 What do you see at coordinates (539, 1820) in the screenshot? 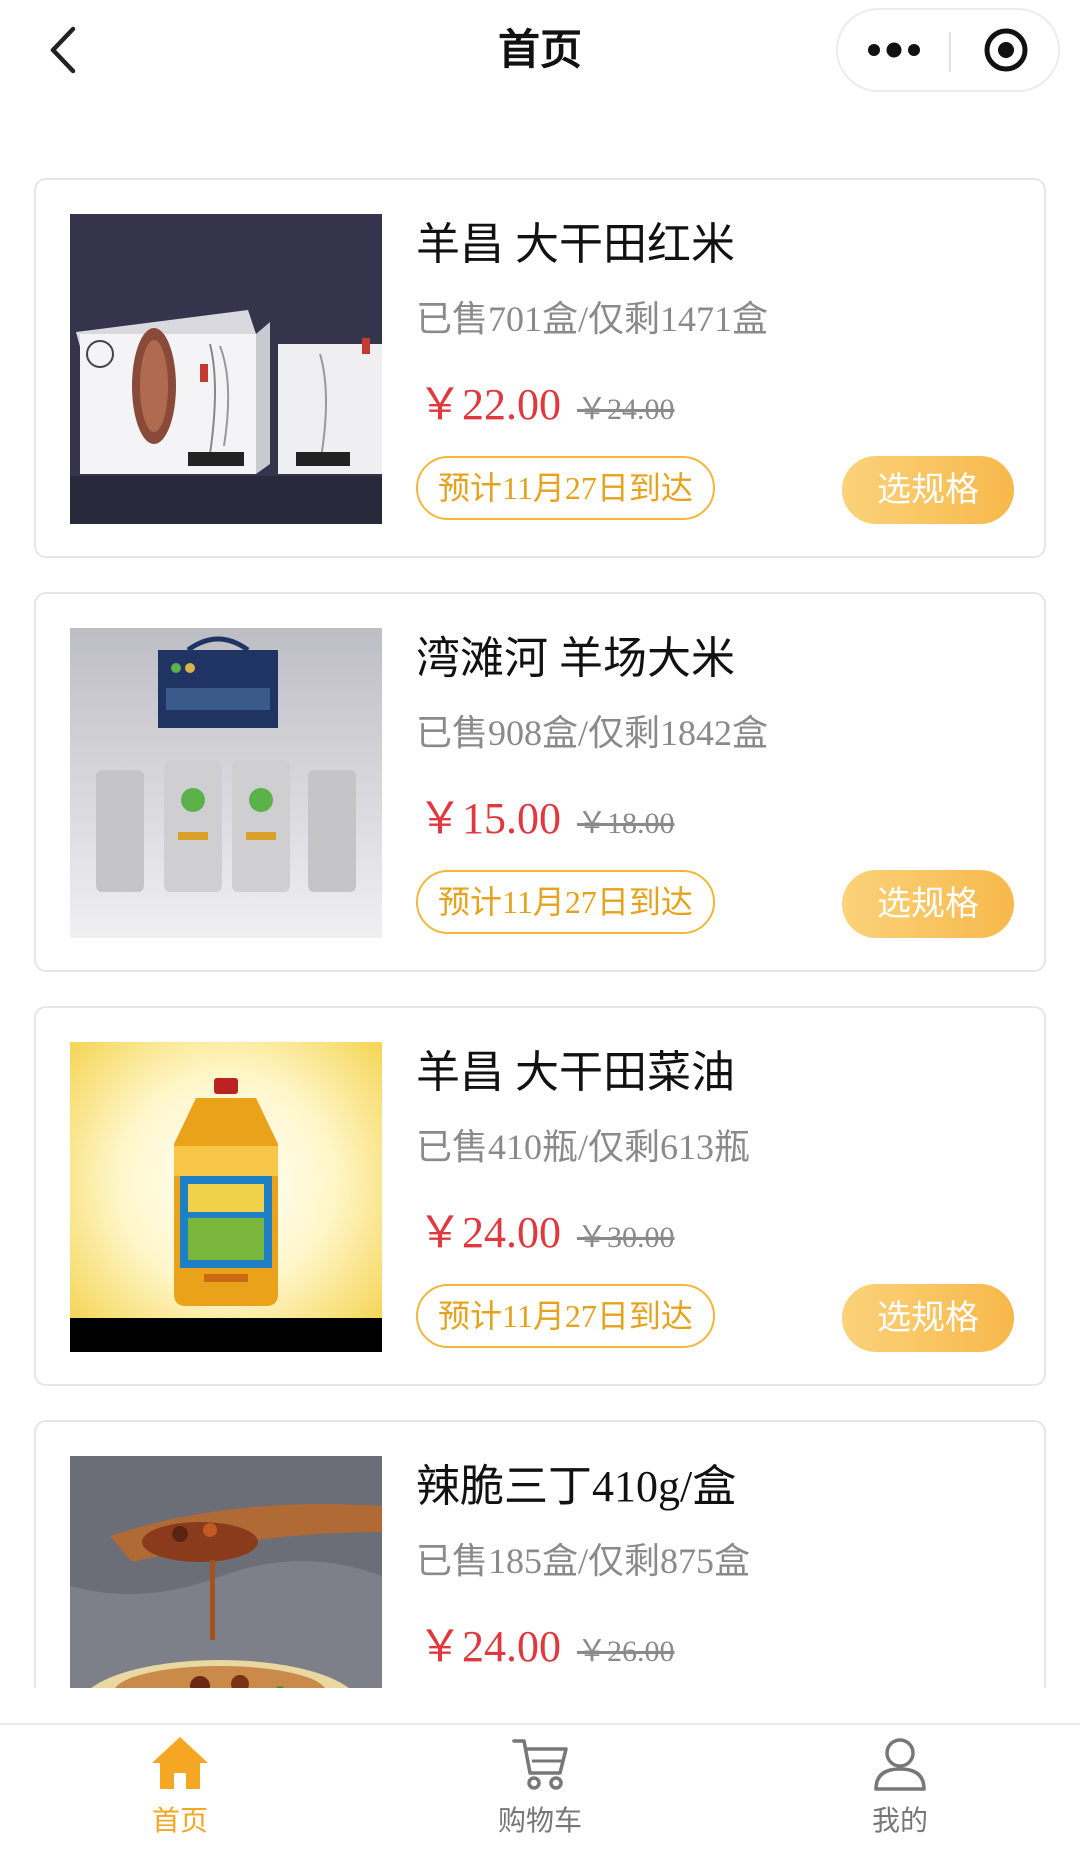
I see `tab-label: 购物车` at bounding box center [539, 1820].